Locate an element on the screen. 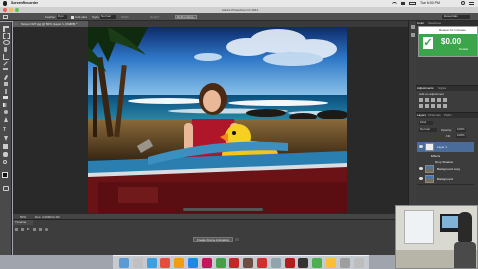 The height and width of the screenshot is (269, 478). search-icon is located at coordinates (463, 3).